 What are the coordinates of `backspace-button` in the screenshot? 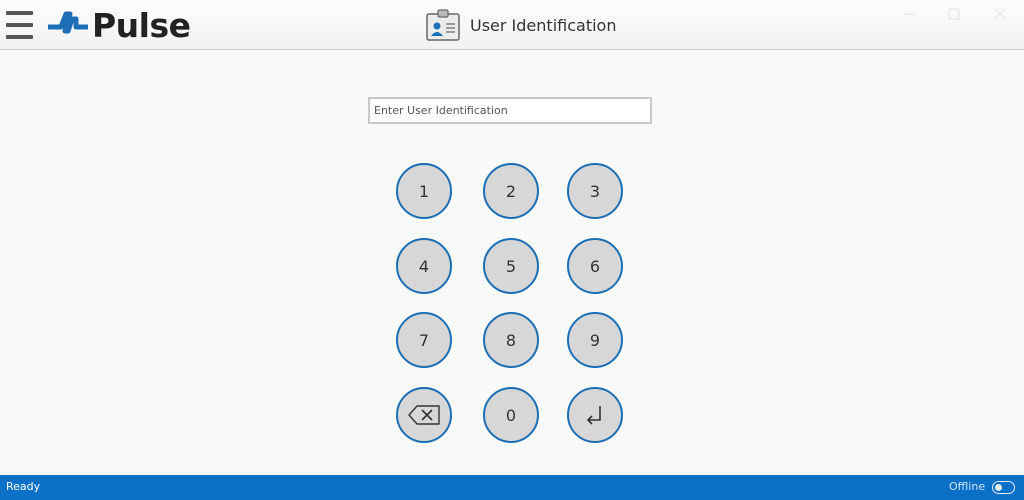 It's located at (424, 415).